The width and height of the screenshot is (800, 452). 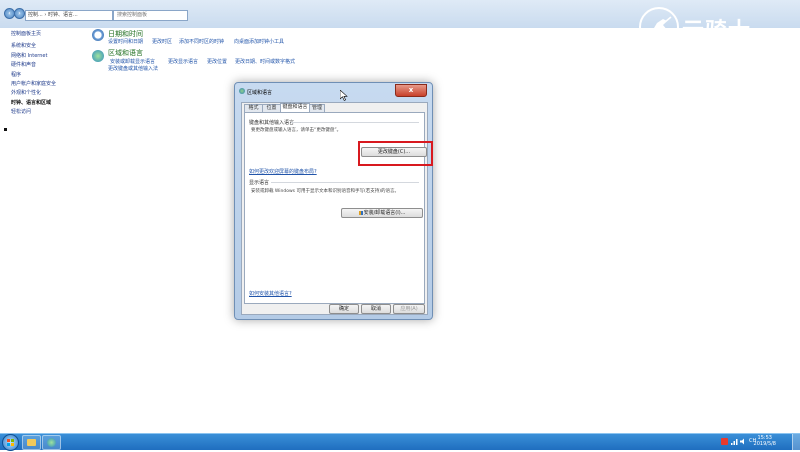 What do you see at coordinates (253, 108) in the screenshot?
I see `tab-formats: 格式` at bounding box center [253, 108].